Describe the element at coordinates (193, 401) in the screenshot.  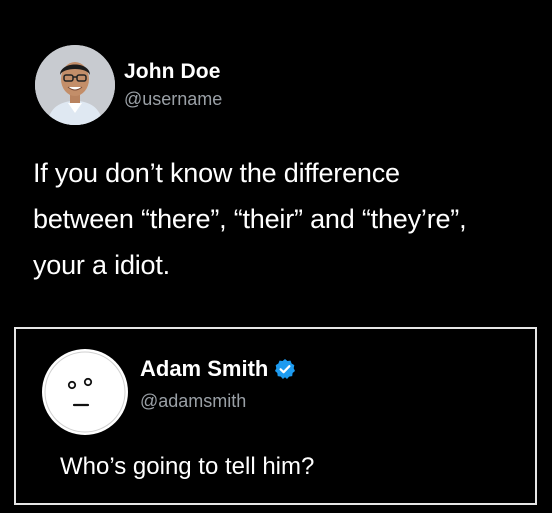
I see `reply-author-handle: @adamsmith` at that location.